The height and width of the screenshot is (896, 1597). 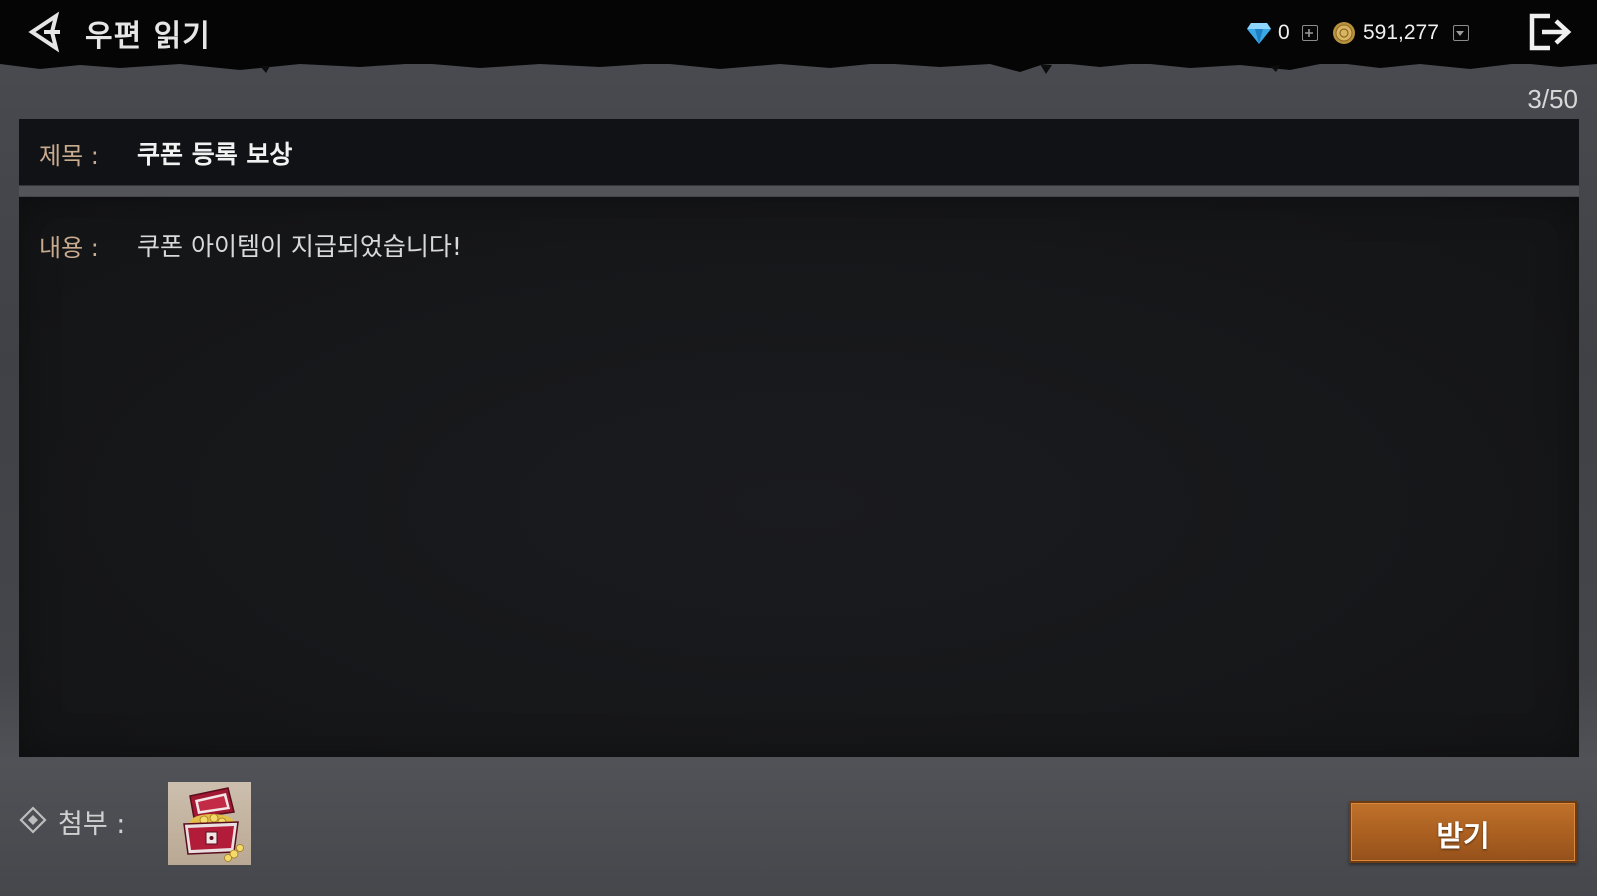 I want to click on subject-panel: 제목 : 쿠폰 등록 보상, so click(x=799, y=152).